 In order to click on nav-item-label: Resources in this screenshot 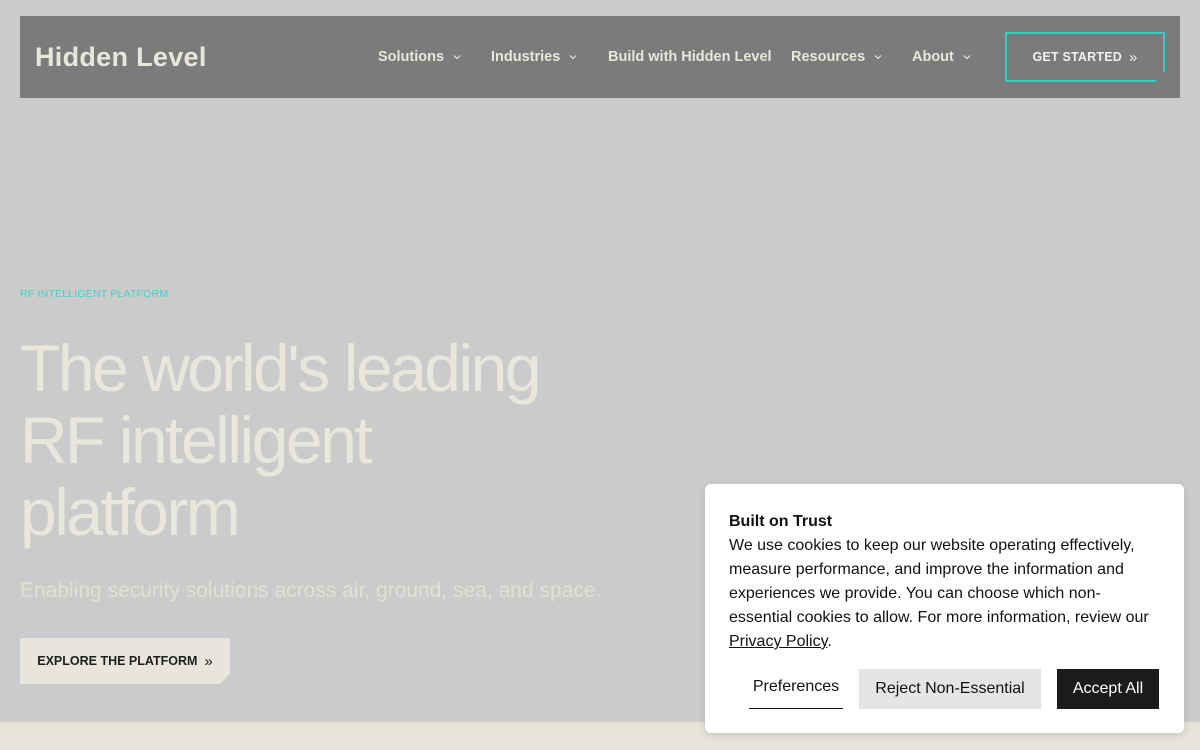, I will do `click(828, 57)`.